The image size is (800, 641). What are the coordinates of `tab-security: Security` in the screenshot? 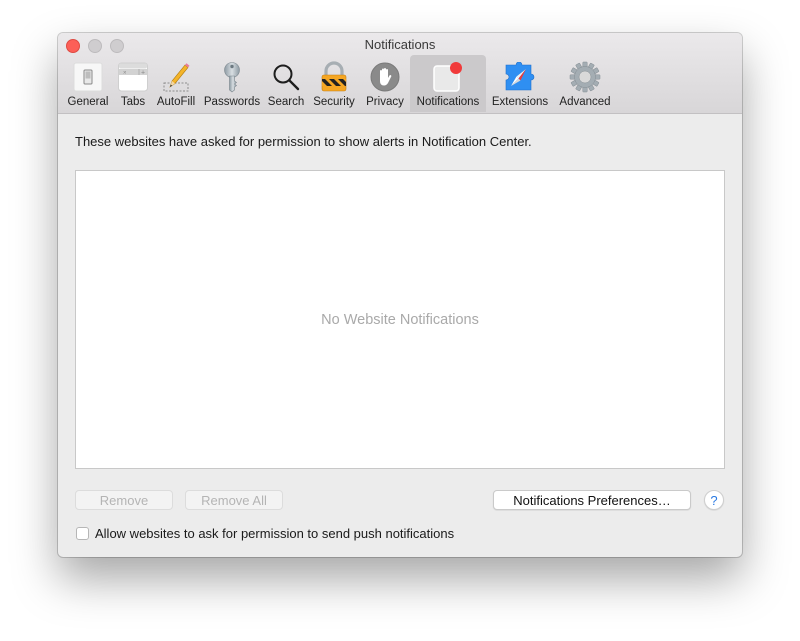 It's located at (334, 83).